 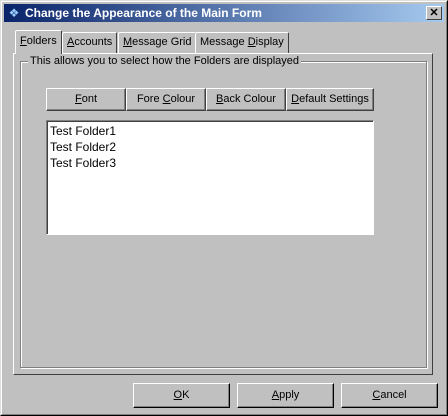 What do you see at coordinates (275, 395) in the screenshot?
I see `button-mnemonic: A` at bounding box center [275, 395].